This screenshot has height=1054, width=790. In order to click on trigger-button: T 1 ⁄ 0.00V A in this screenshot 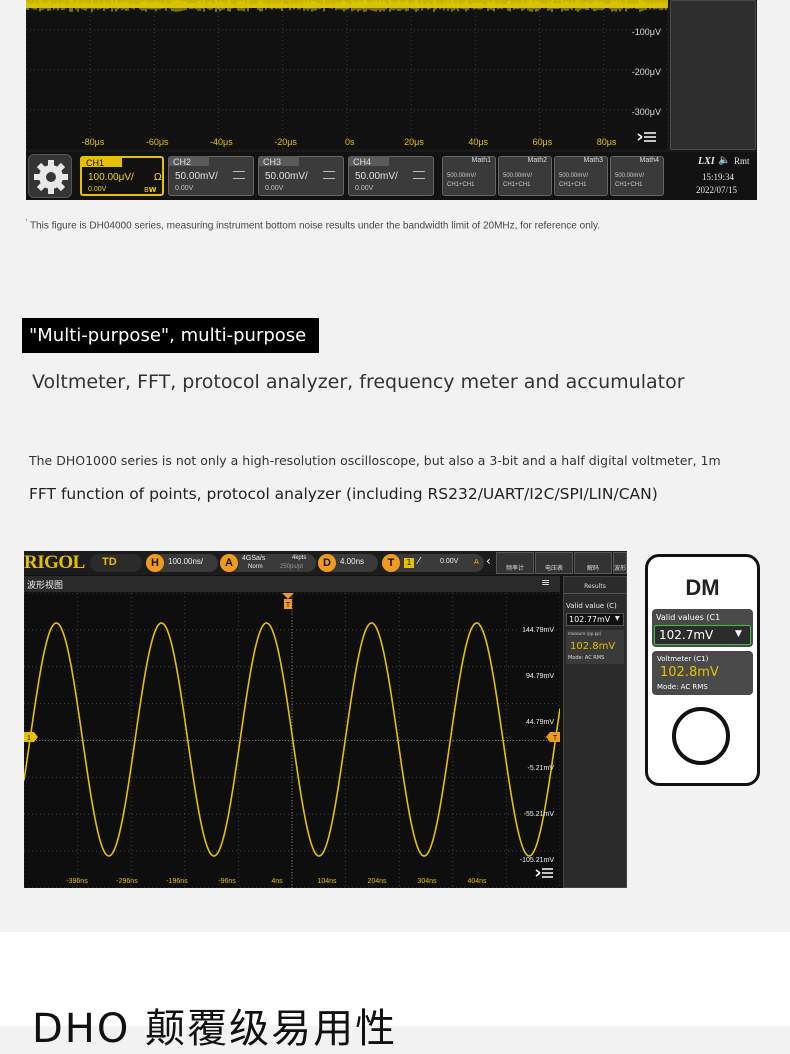, I will do `click(433, 563)`.